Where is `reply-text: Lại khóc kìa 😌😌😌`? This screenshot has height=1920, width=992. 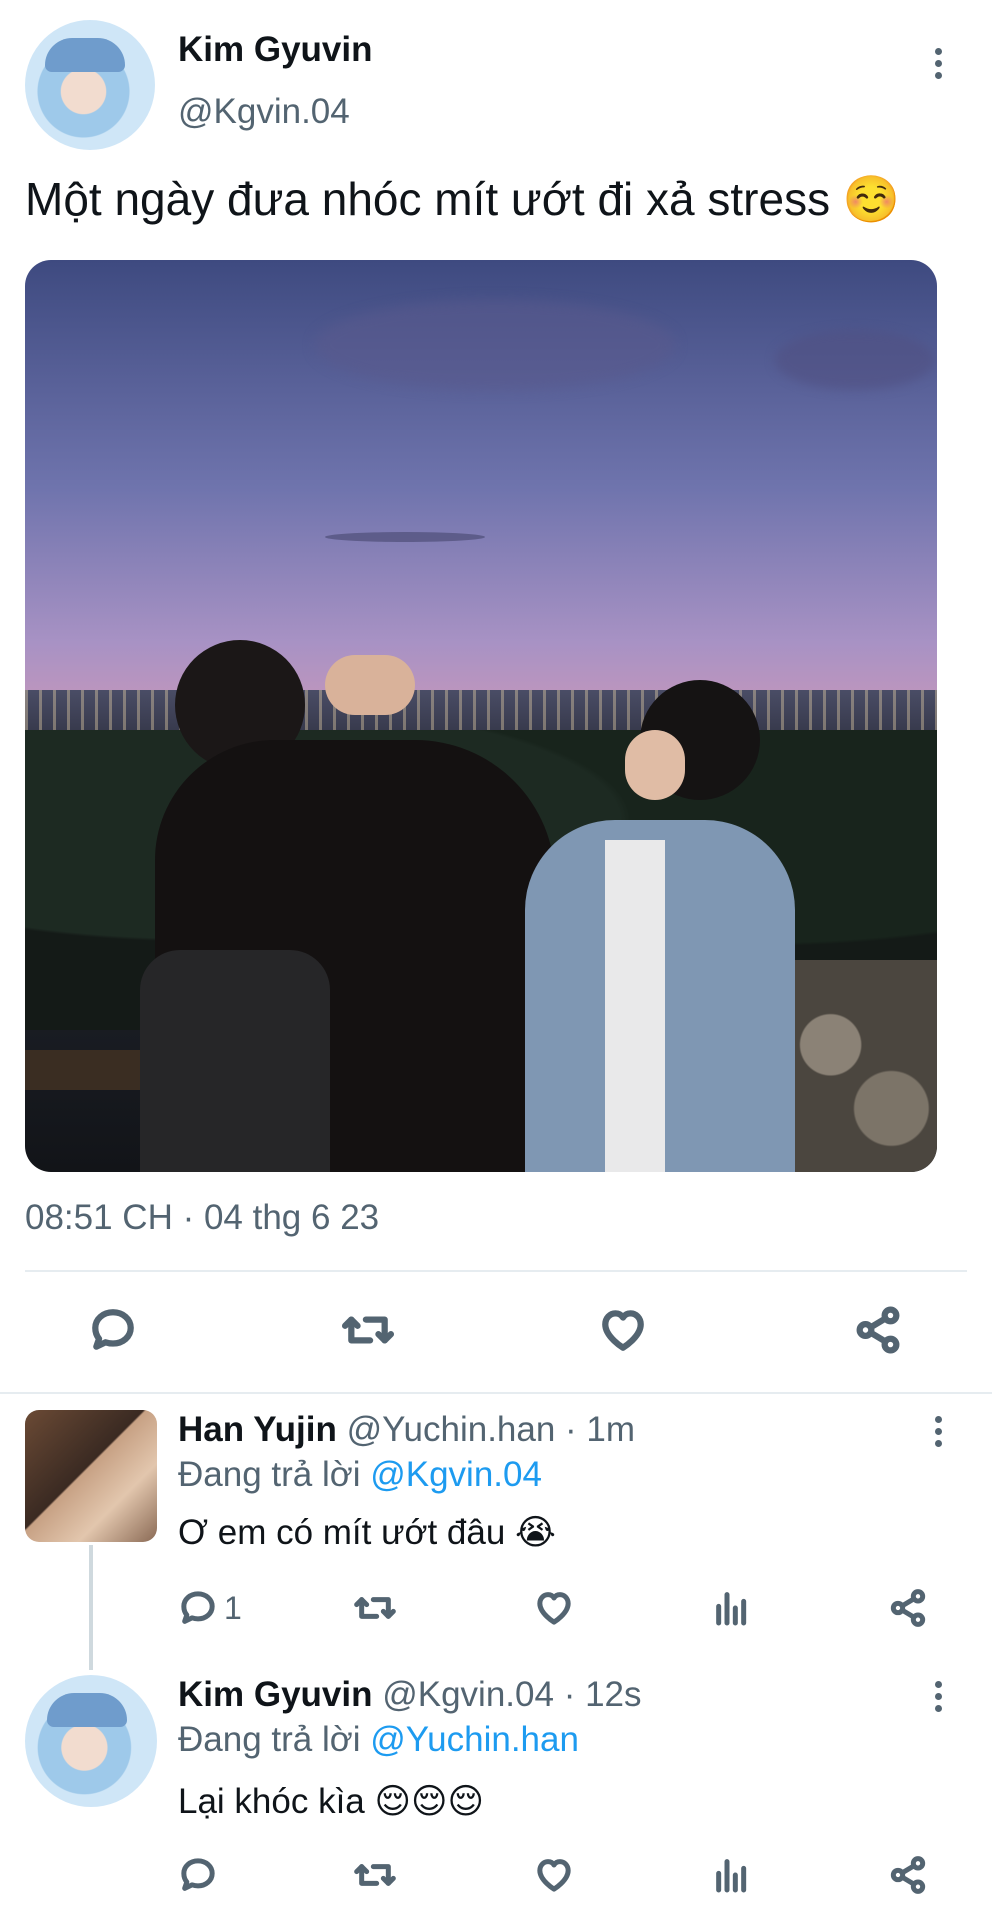
reply-text: Lại khóc kìa 😌😌😌 is located at coordinates (331, 1801).